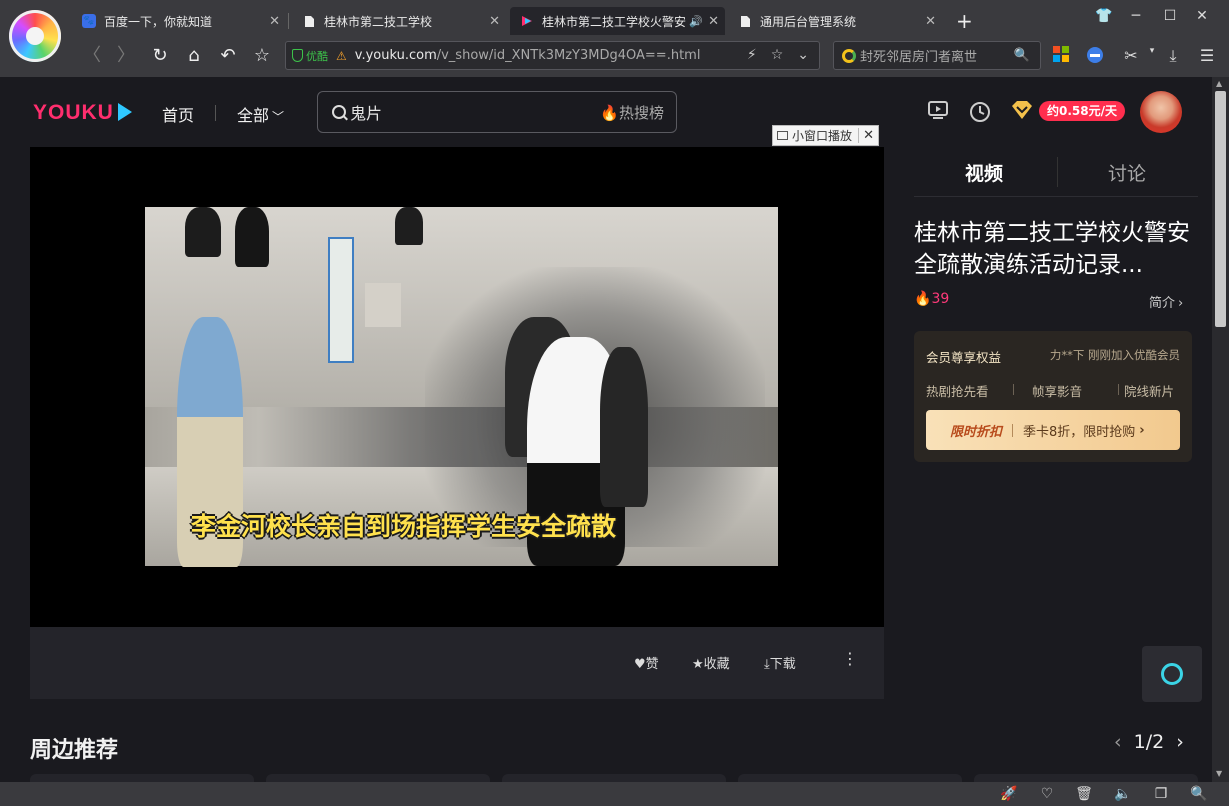 This screenshot has height=806, width=1229. I want to click on tab-discuss: 讨论, so click(1127, 172).